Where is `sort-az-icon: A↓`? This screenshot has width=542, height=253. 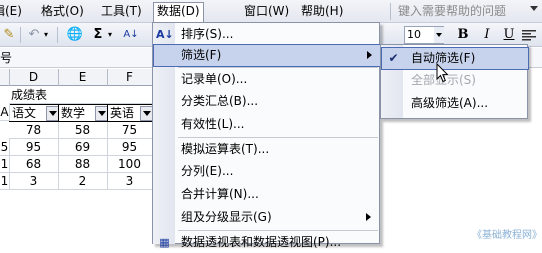
sort-az-icon: A↓ is located at coordinates (165, 34).